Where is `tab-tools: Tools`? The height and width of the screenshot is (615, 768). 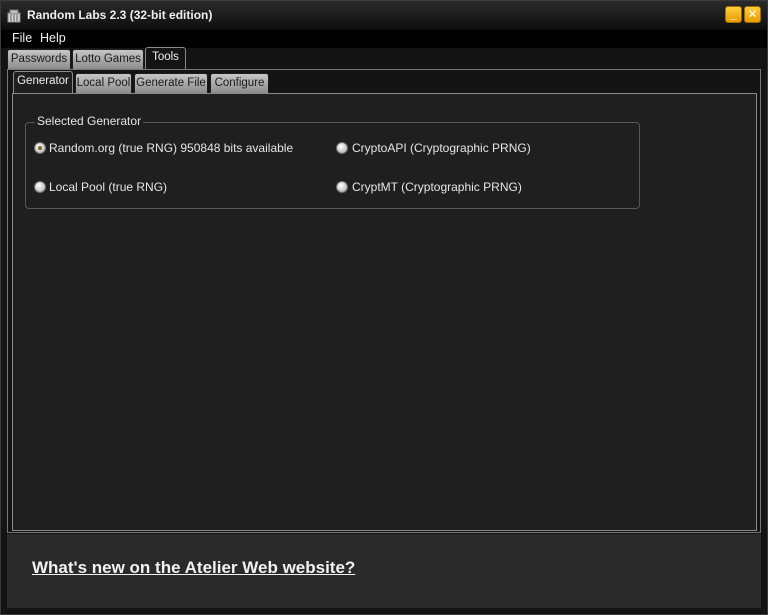
tab-tools: Tools is located at coordinates (165, 58).